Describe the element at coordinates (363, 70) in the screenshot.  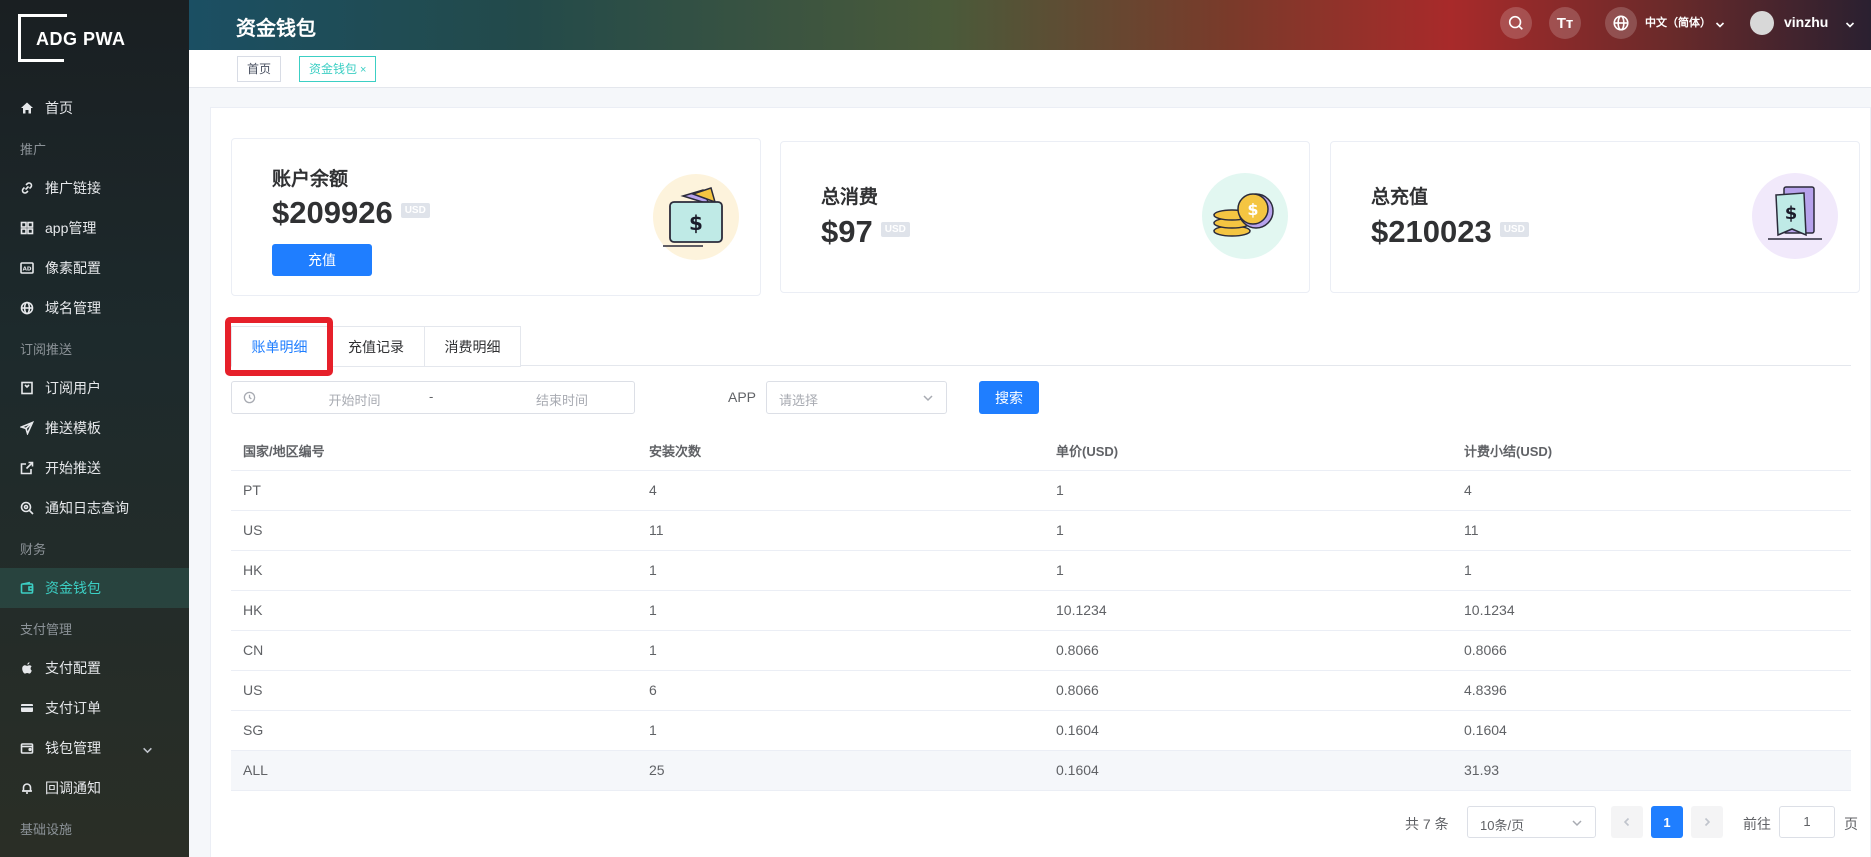
I see `close-icon: ×` at that location.